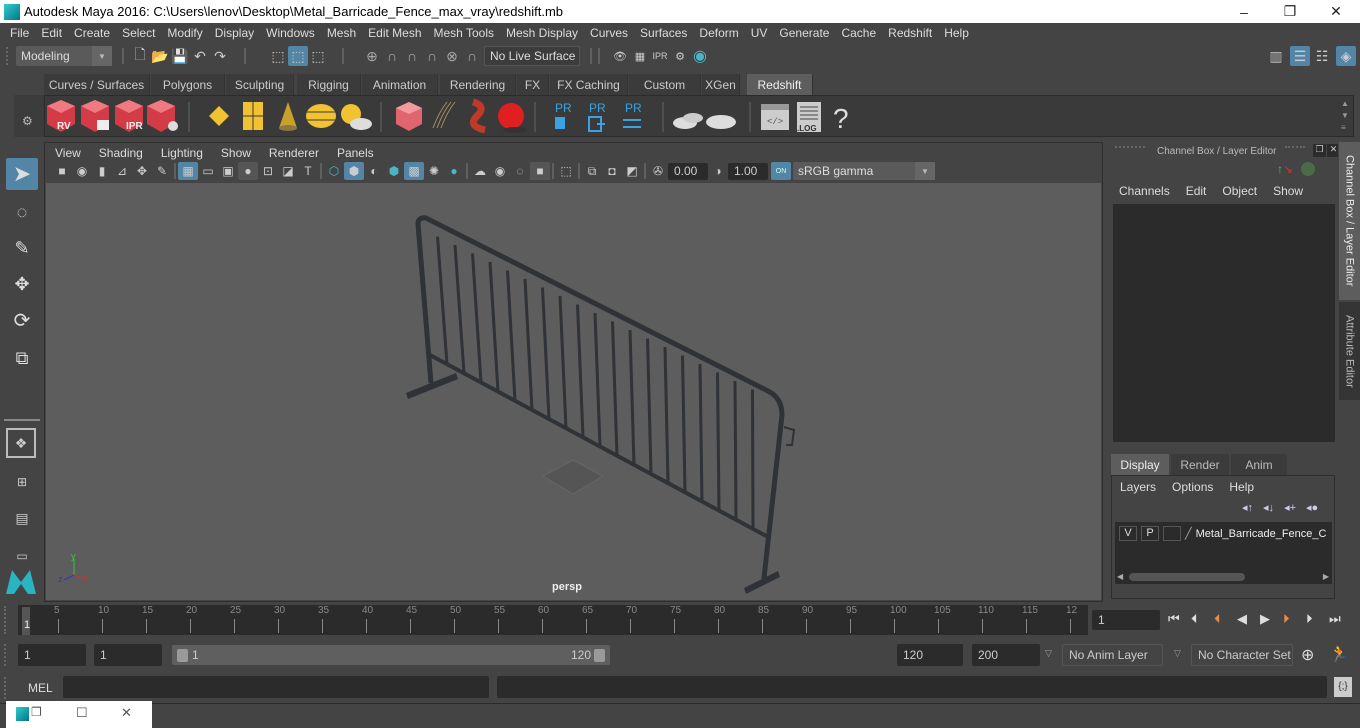  What do you see at coordinates (334, 171) in the screenshot?
I see `wireframe-icon: ⬡` at bounding box center [334, 171].